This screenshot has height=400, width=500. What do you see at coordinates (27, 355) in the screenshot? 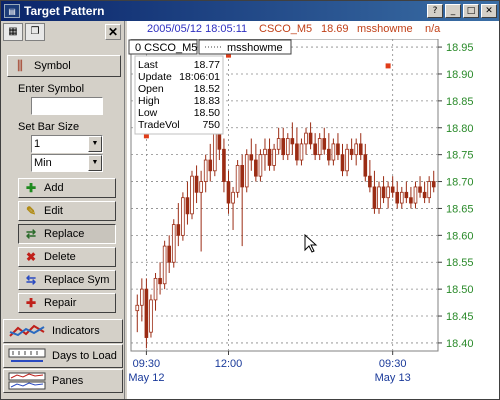
I see `calendar-range-icon` at bounding box center [27, 355].